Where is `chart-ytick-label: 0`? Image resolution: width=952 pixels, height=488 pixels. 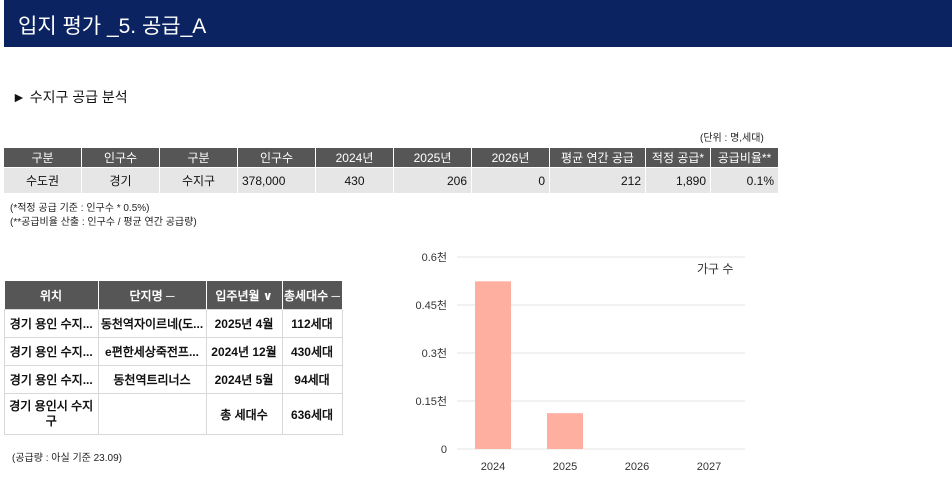
chart-ytick-label: 0 is located at coordinates (444, 450).